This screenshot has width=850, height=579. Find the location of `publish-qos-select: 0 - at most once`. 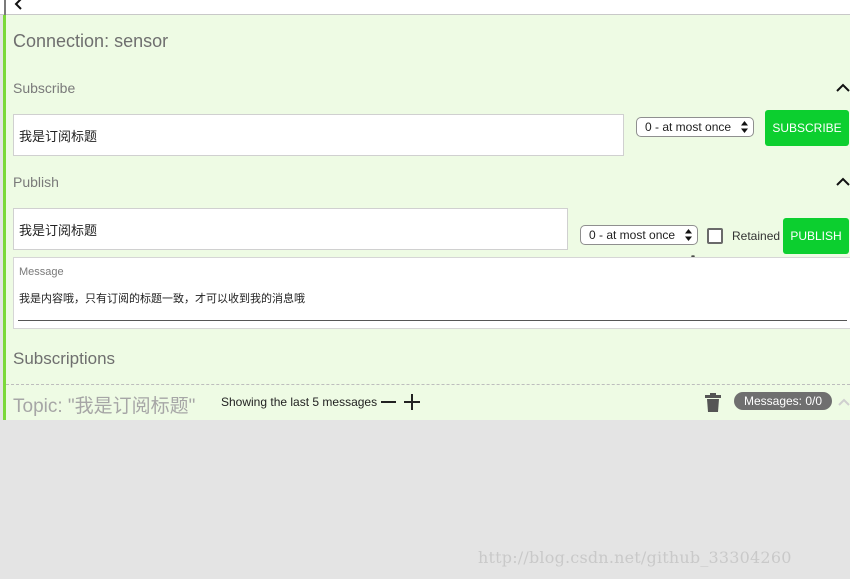

publish-qos-select: 0 - at most once is located at coordinates (639, 235).